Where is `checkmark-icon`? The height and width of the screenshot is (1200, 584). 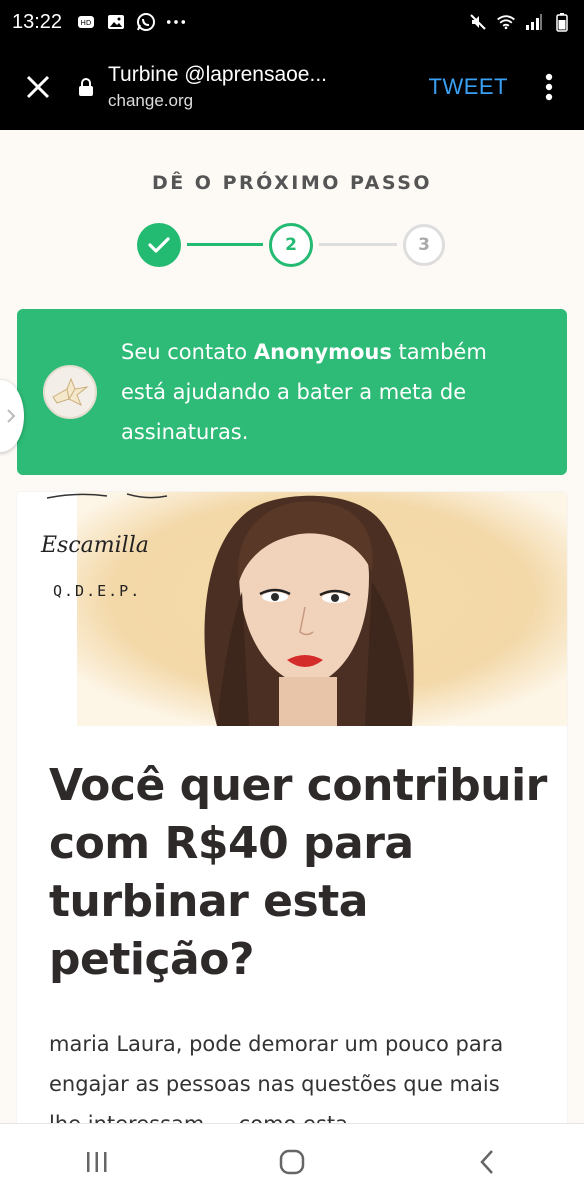 checkmark-icon is located at coordinates (159, 245).